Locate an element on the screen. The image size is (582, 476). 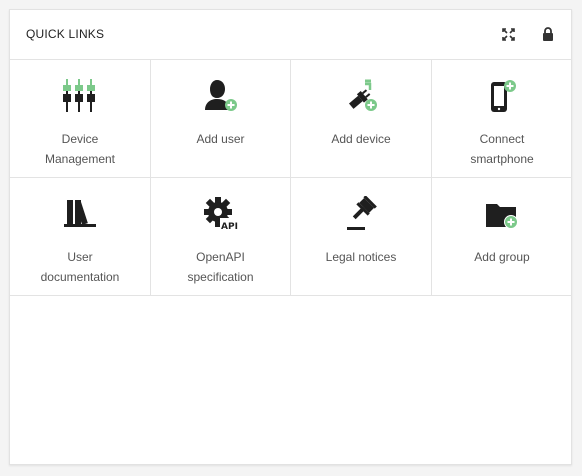
tile-openapi-specification: API OpenAPI specification is located at coordinates (221, 237).